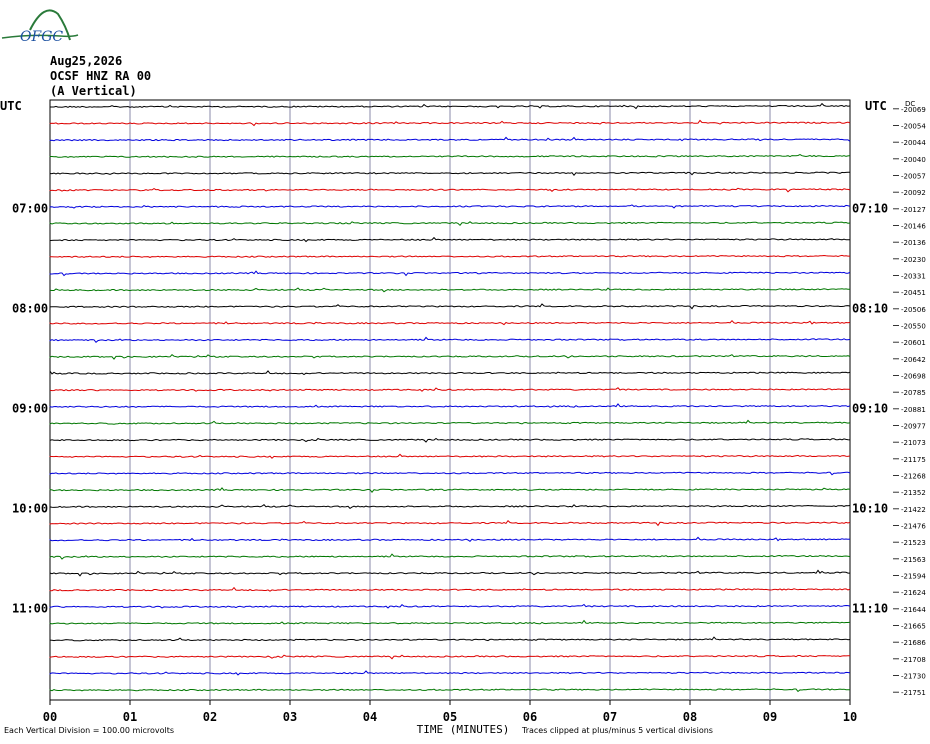 This screenshot has height=744, width=930. What do you see at coordinates (913, 560) in the screenshot?
I see `dc-value-label: -21563` at bounding box center [913, 560].